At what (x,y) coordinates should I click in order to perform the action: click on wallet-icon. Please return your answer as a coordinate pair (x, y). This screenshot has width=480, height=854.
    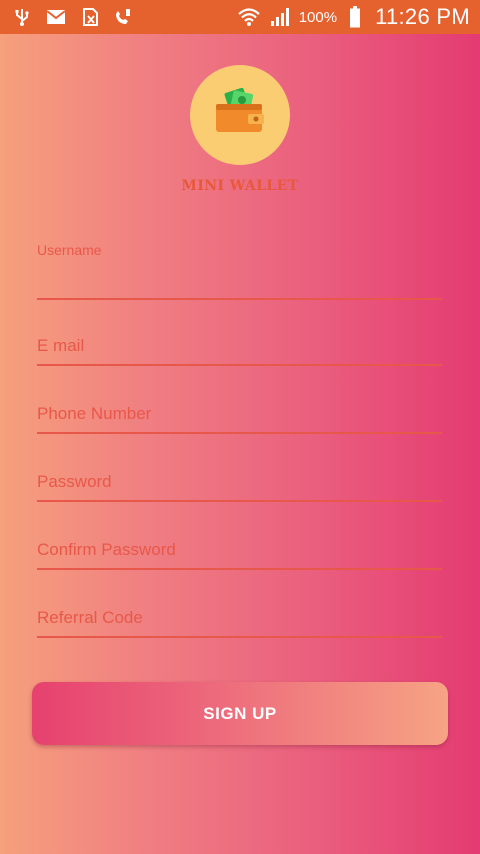
    Looking at the image, I should click on (240, 115).